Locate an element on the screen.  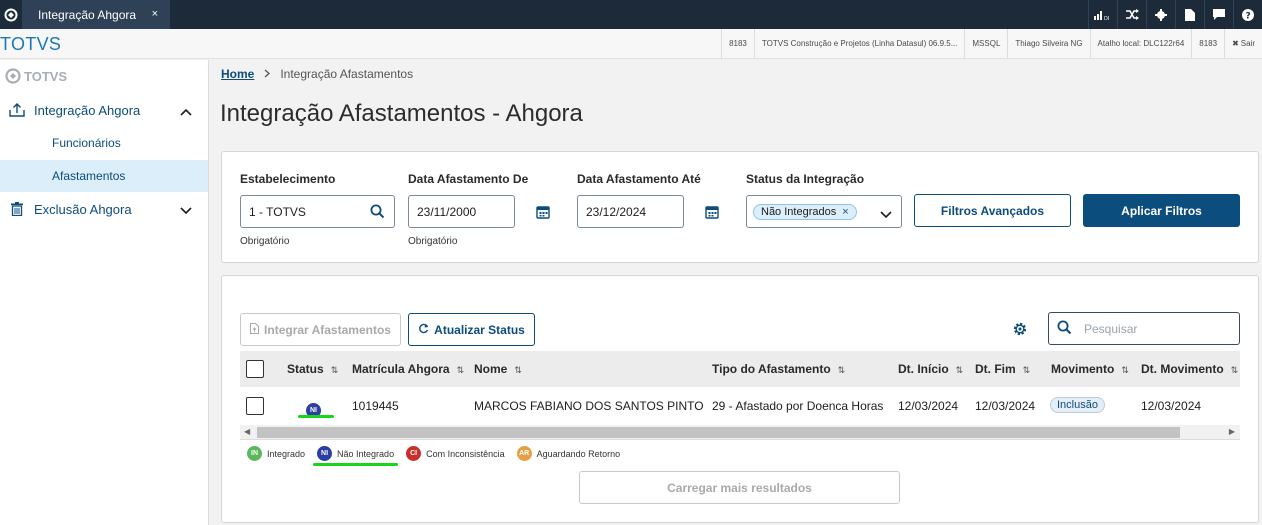
gear-icon is located at coordinates (1160, 14).